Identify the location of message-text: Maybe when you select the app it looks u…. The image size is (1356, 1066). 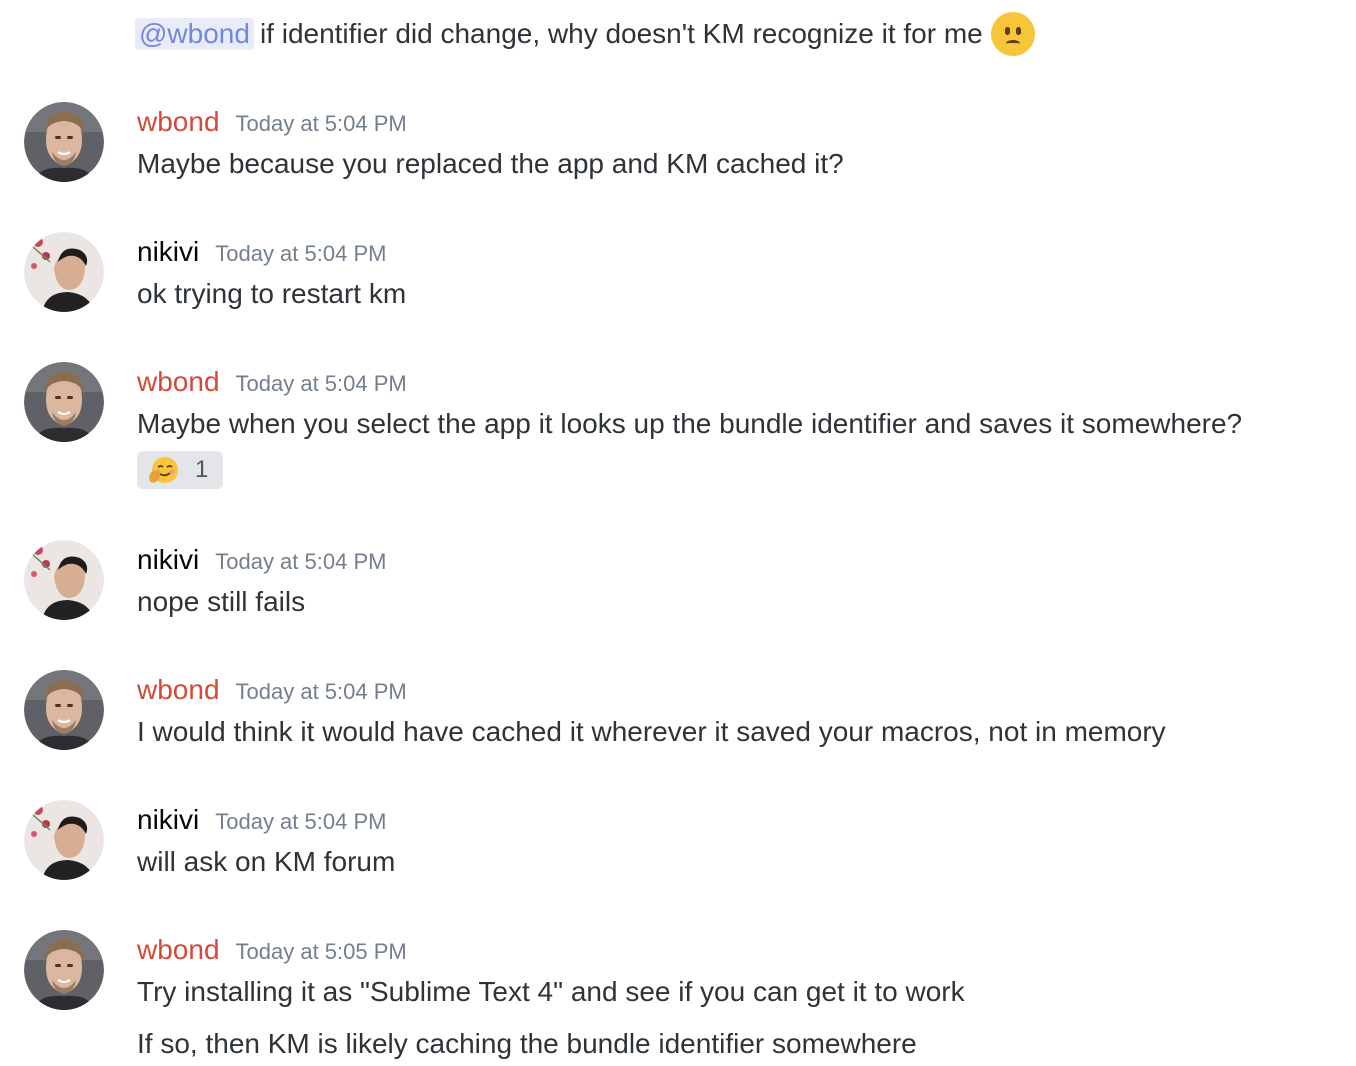
(690, 423).